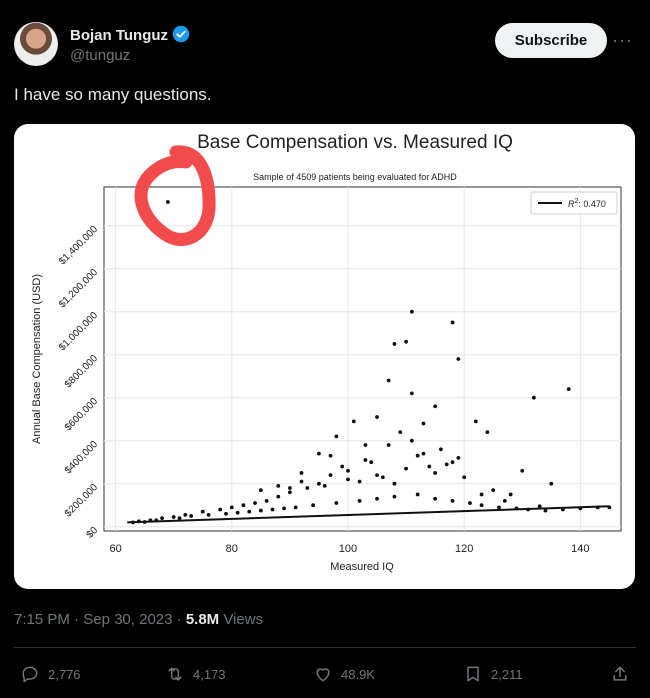 This screenshot has width=650, height=698. I want to click on bookmark-count: 2,211, so click(507, 674).